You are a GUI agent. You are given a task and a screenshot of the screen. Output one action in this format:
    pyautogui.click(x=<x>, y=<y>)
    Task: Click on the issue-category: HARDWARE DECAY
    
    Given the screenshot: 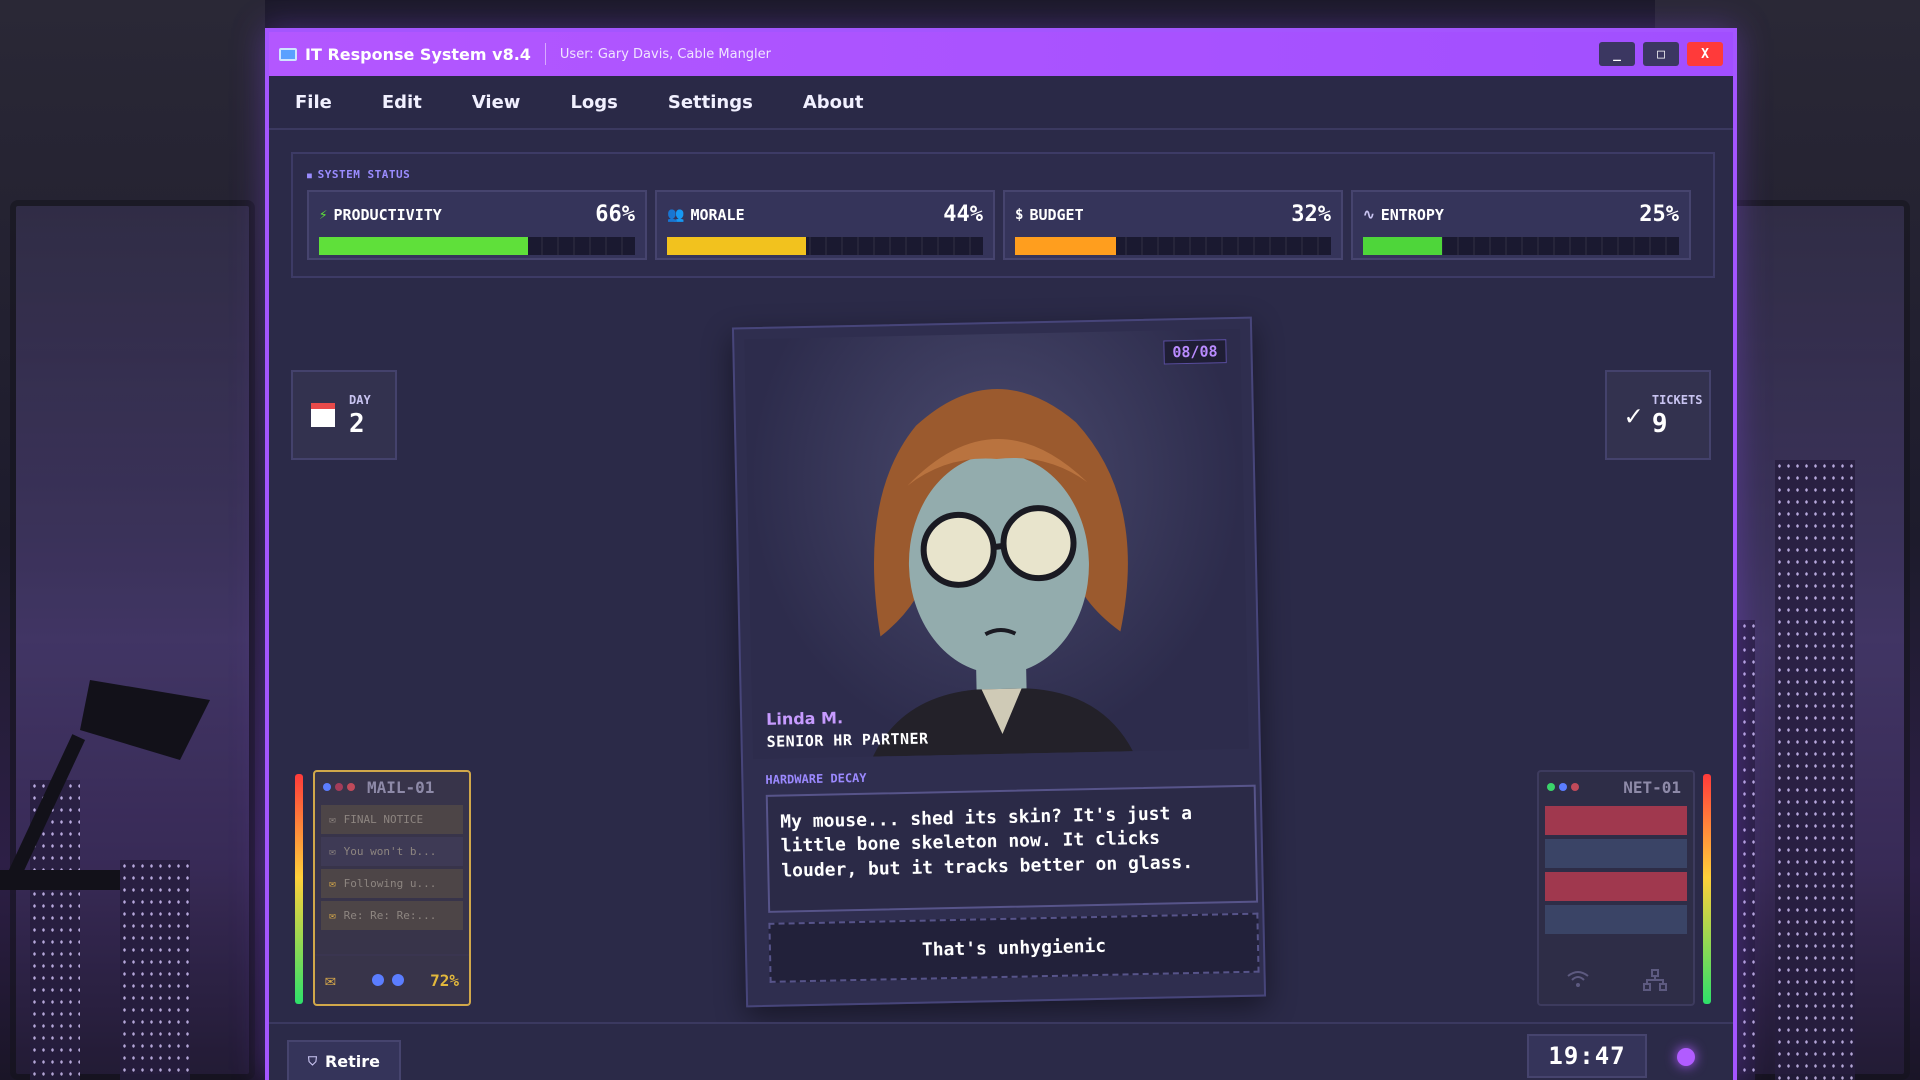 What is the action you would take?
    pyautogui.click(x=816, y=778)
    